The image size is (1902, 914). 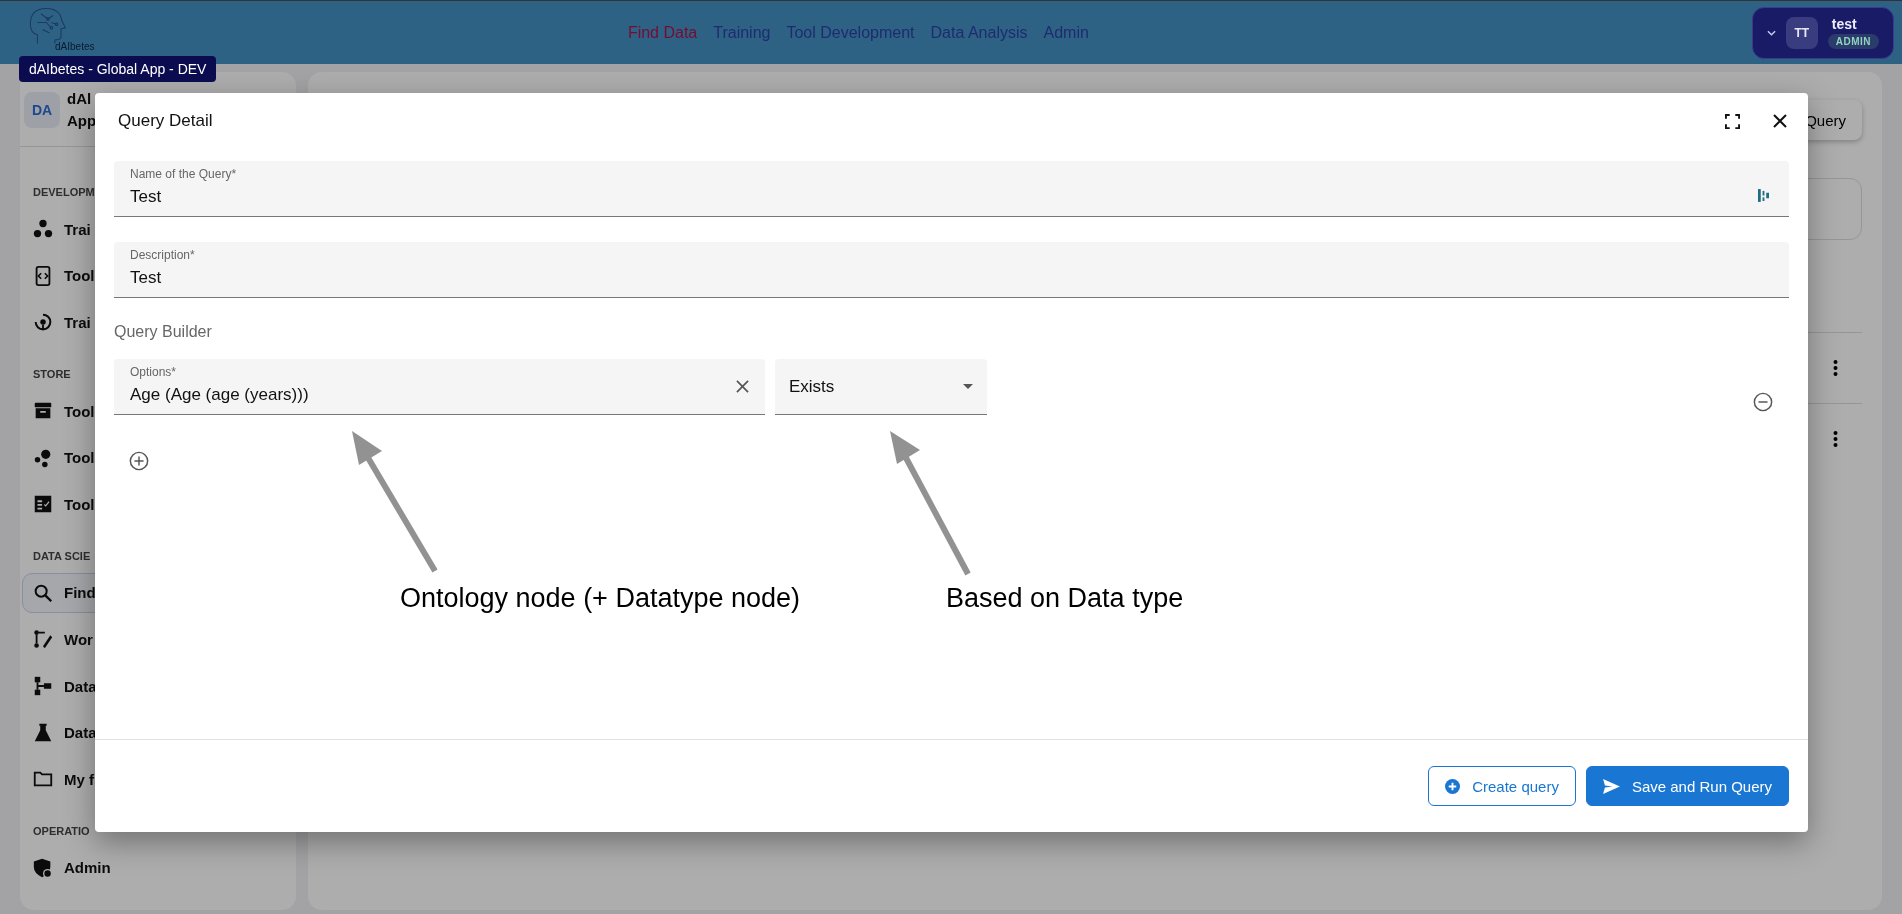 What do you see at coordinates (163, 332) in the screenshot?
I see `section-heading: Query Builder` at bounding box center [163, 332].